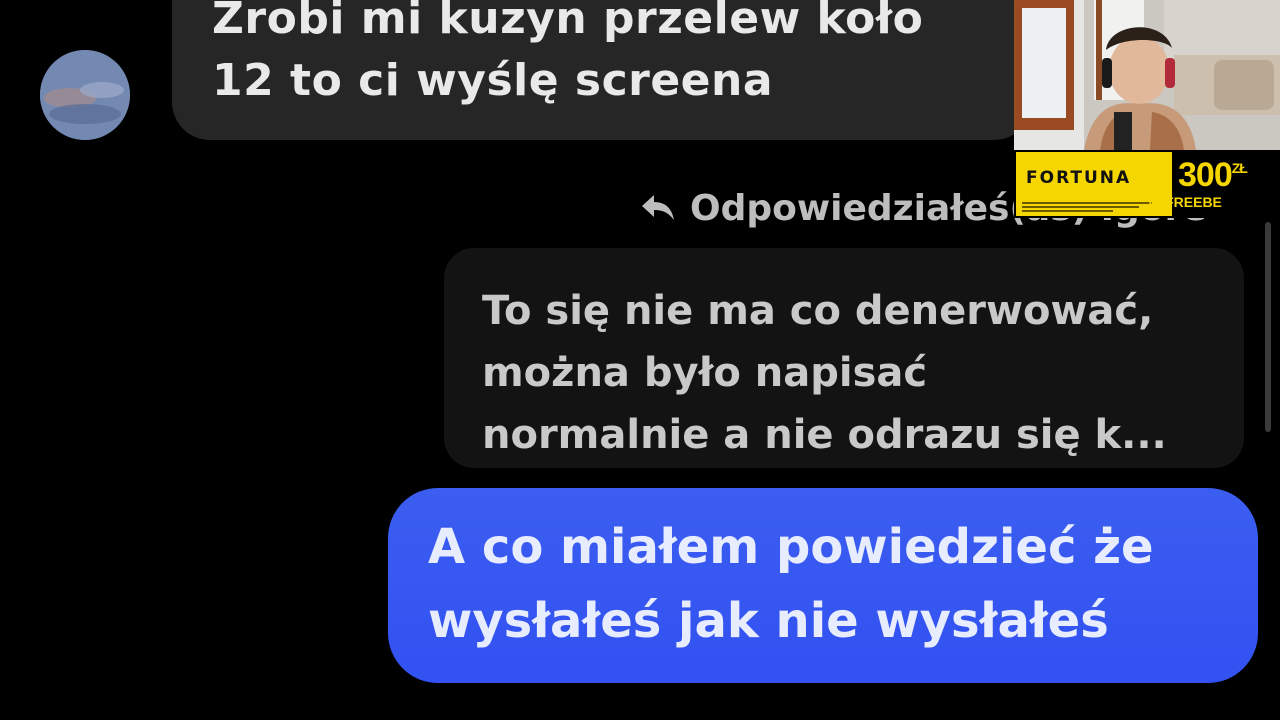 The image size is (1280, 720). I want to click on webcam-overlay, so click(1147, 75).